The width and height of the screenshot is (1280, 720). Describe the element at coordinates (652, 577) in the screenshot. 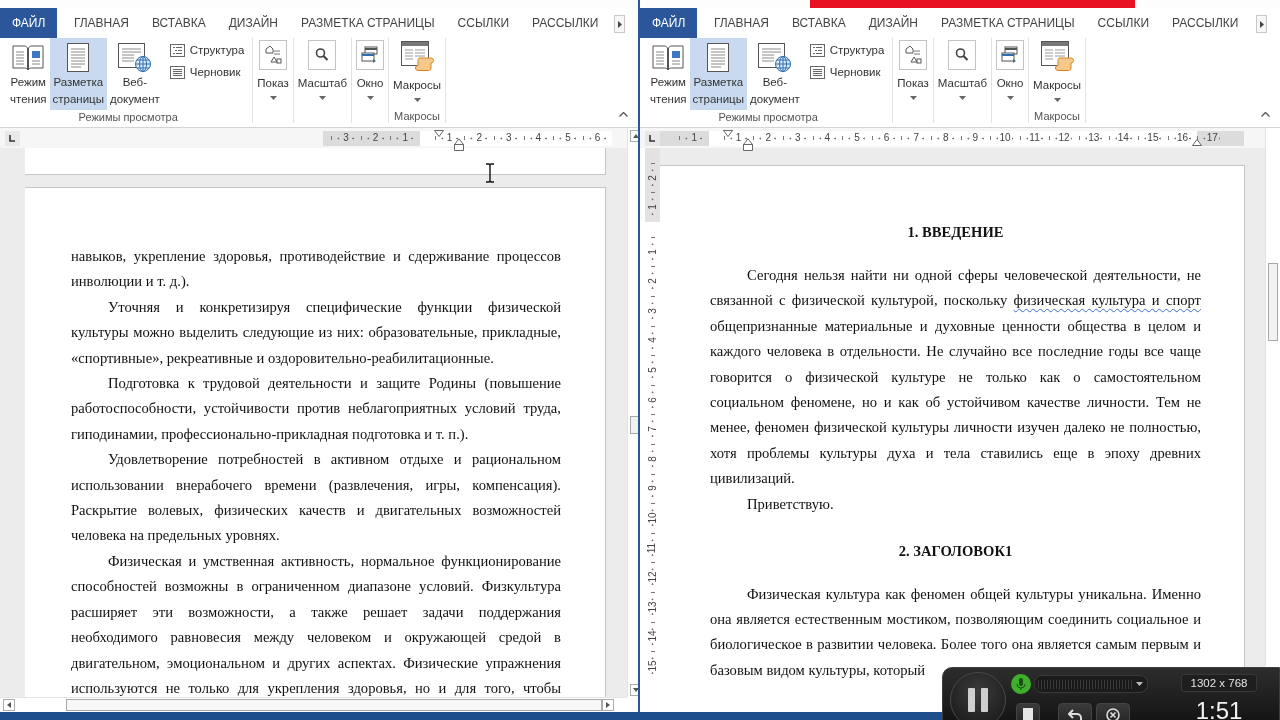

I see `ruler-number: 12` at that location.